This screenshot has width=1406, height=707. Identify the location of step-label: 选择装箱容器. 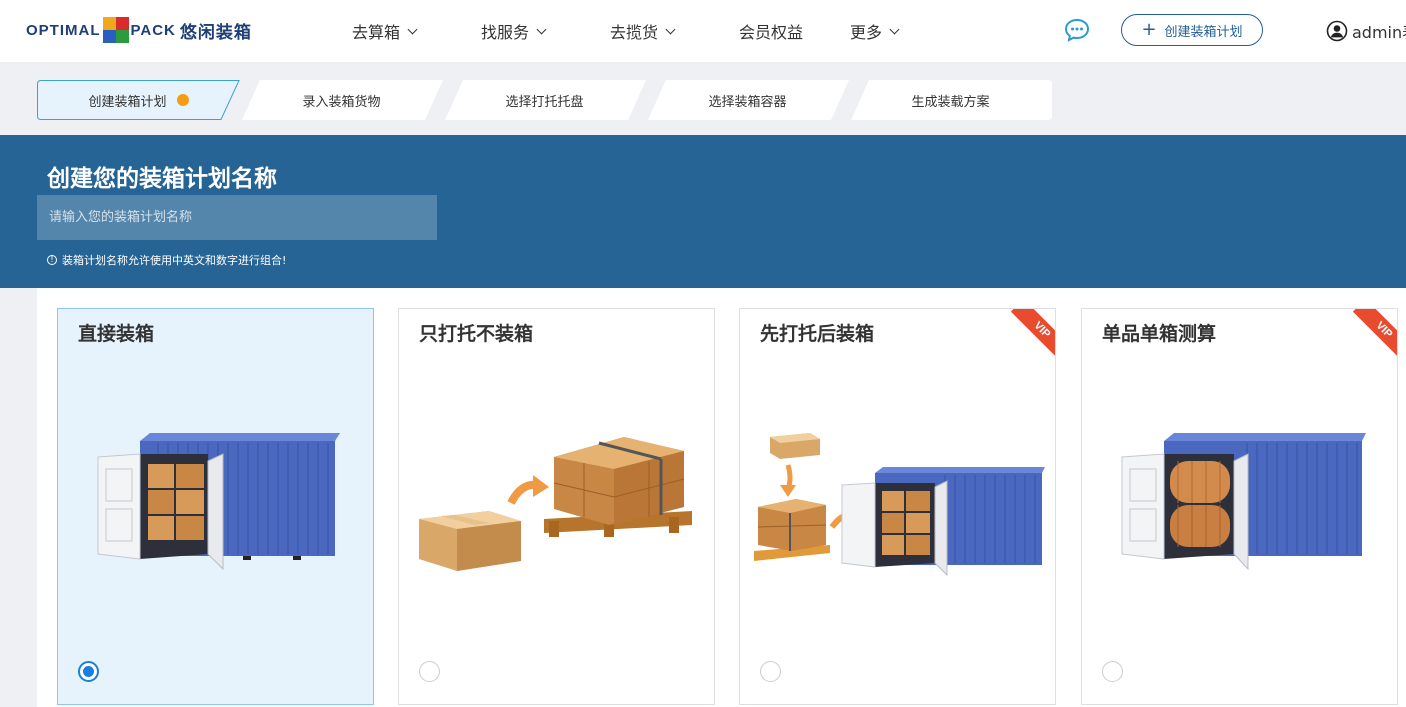
(747, 102).